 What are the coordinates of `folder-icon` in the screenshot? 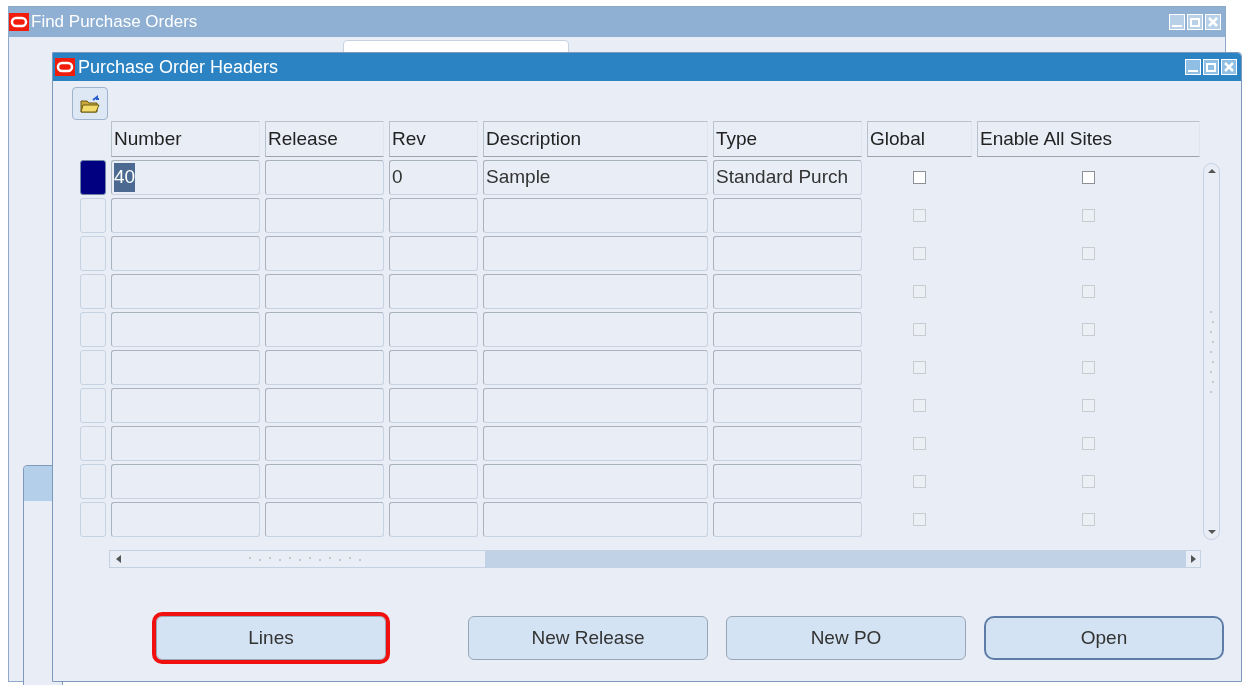 It's located at (90, 103).